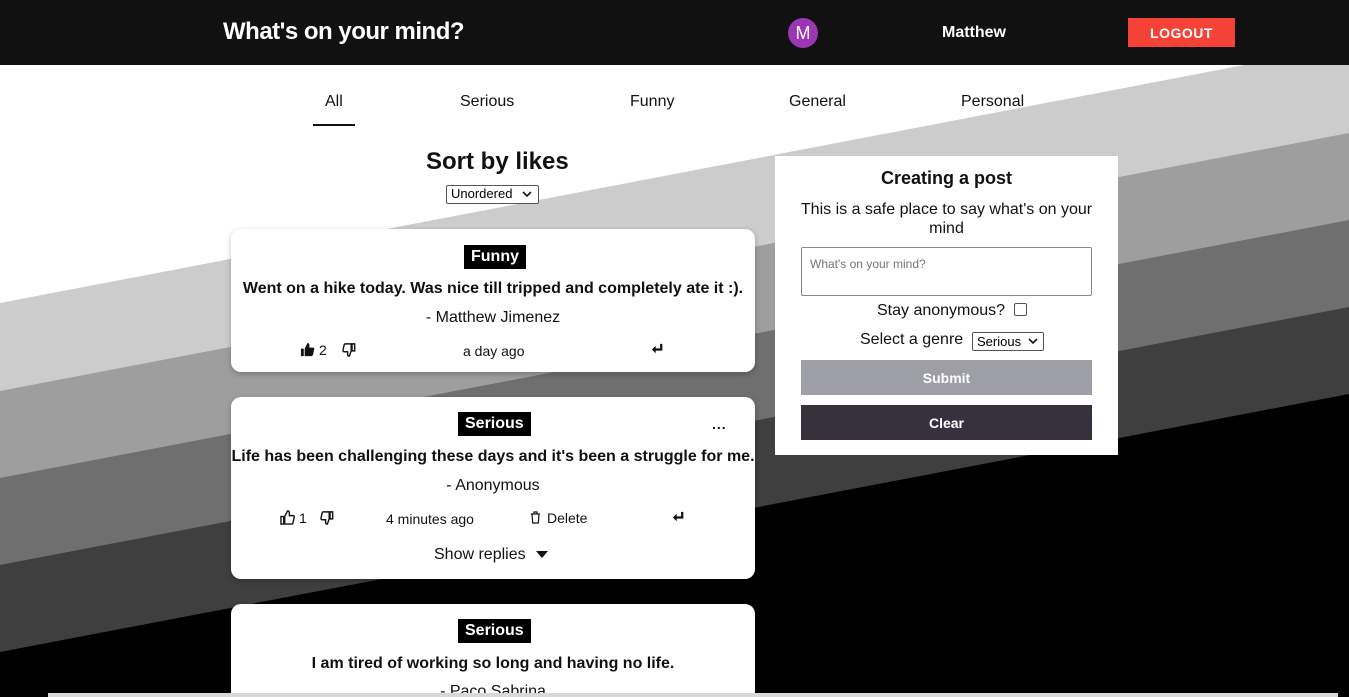 Image resolution: width=1349 pixels, height=697 pixels. I want to click on logout-button: LOGOUT, so click(1181, 32).